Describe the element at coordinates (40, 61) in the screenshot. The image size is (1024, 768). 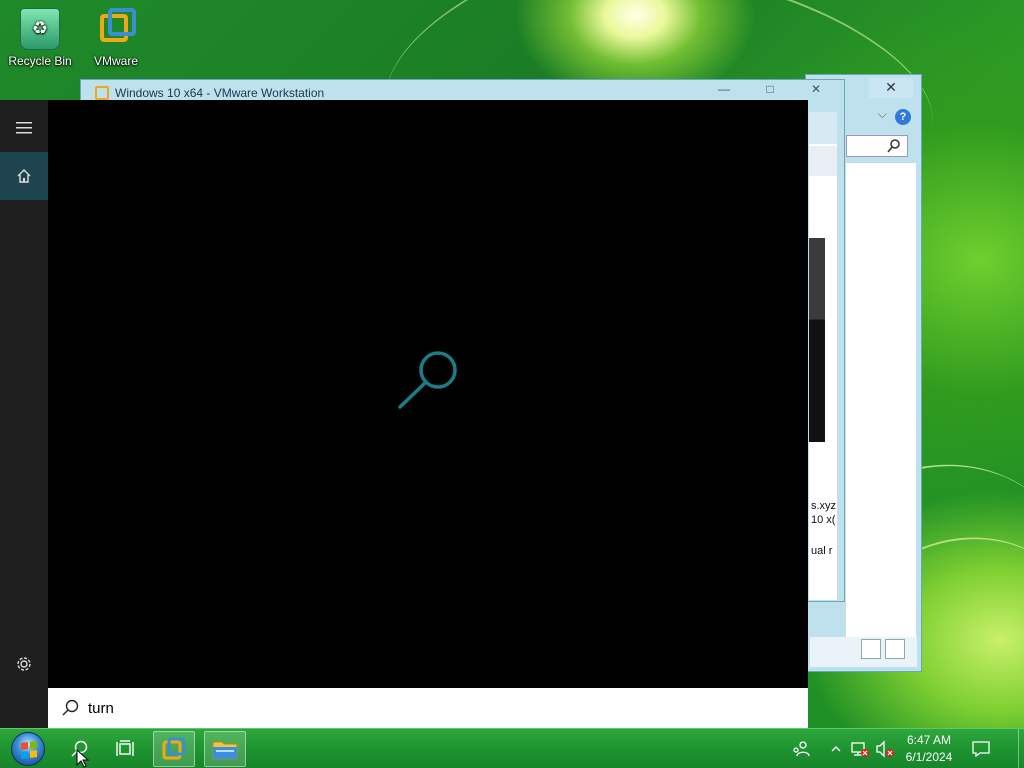
I see `desktop-icon-label: Recycle Bin` at that location.